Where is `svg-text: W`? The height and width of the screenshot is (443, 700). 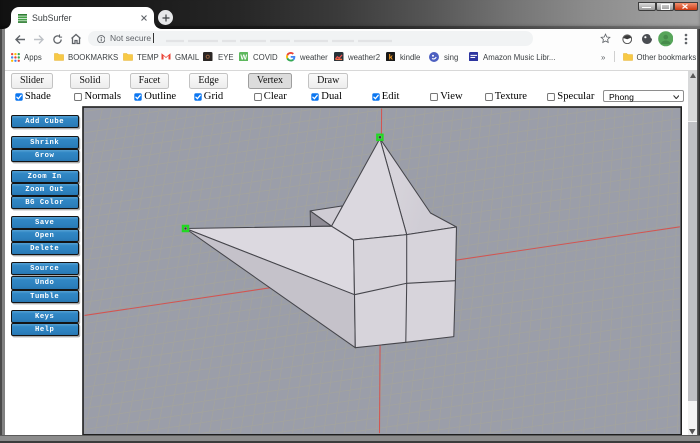 svg-text: W is located at coordinates (243, 57).